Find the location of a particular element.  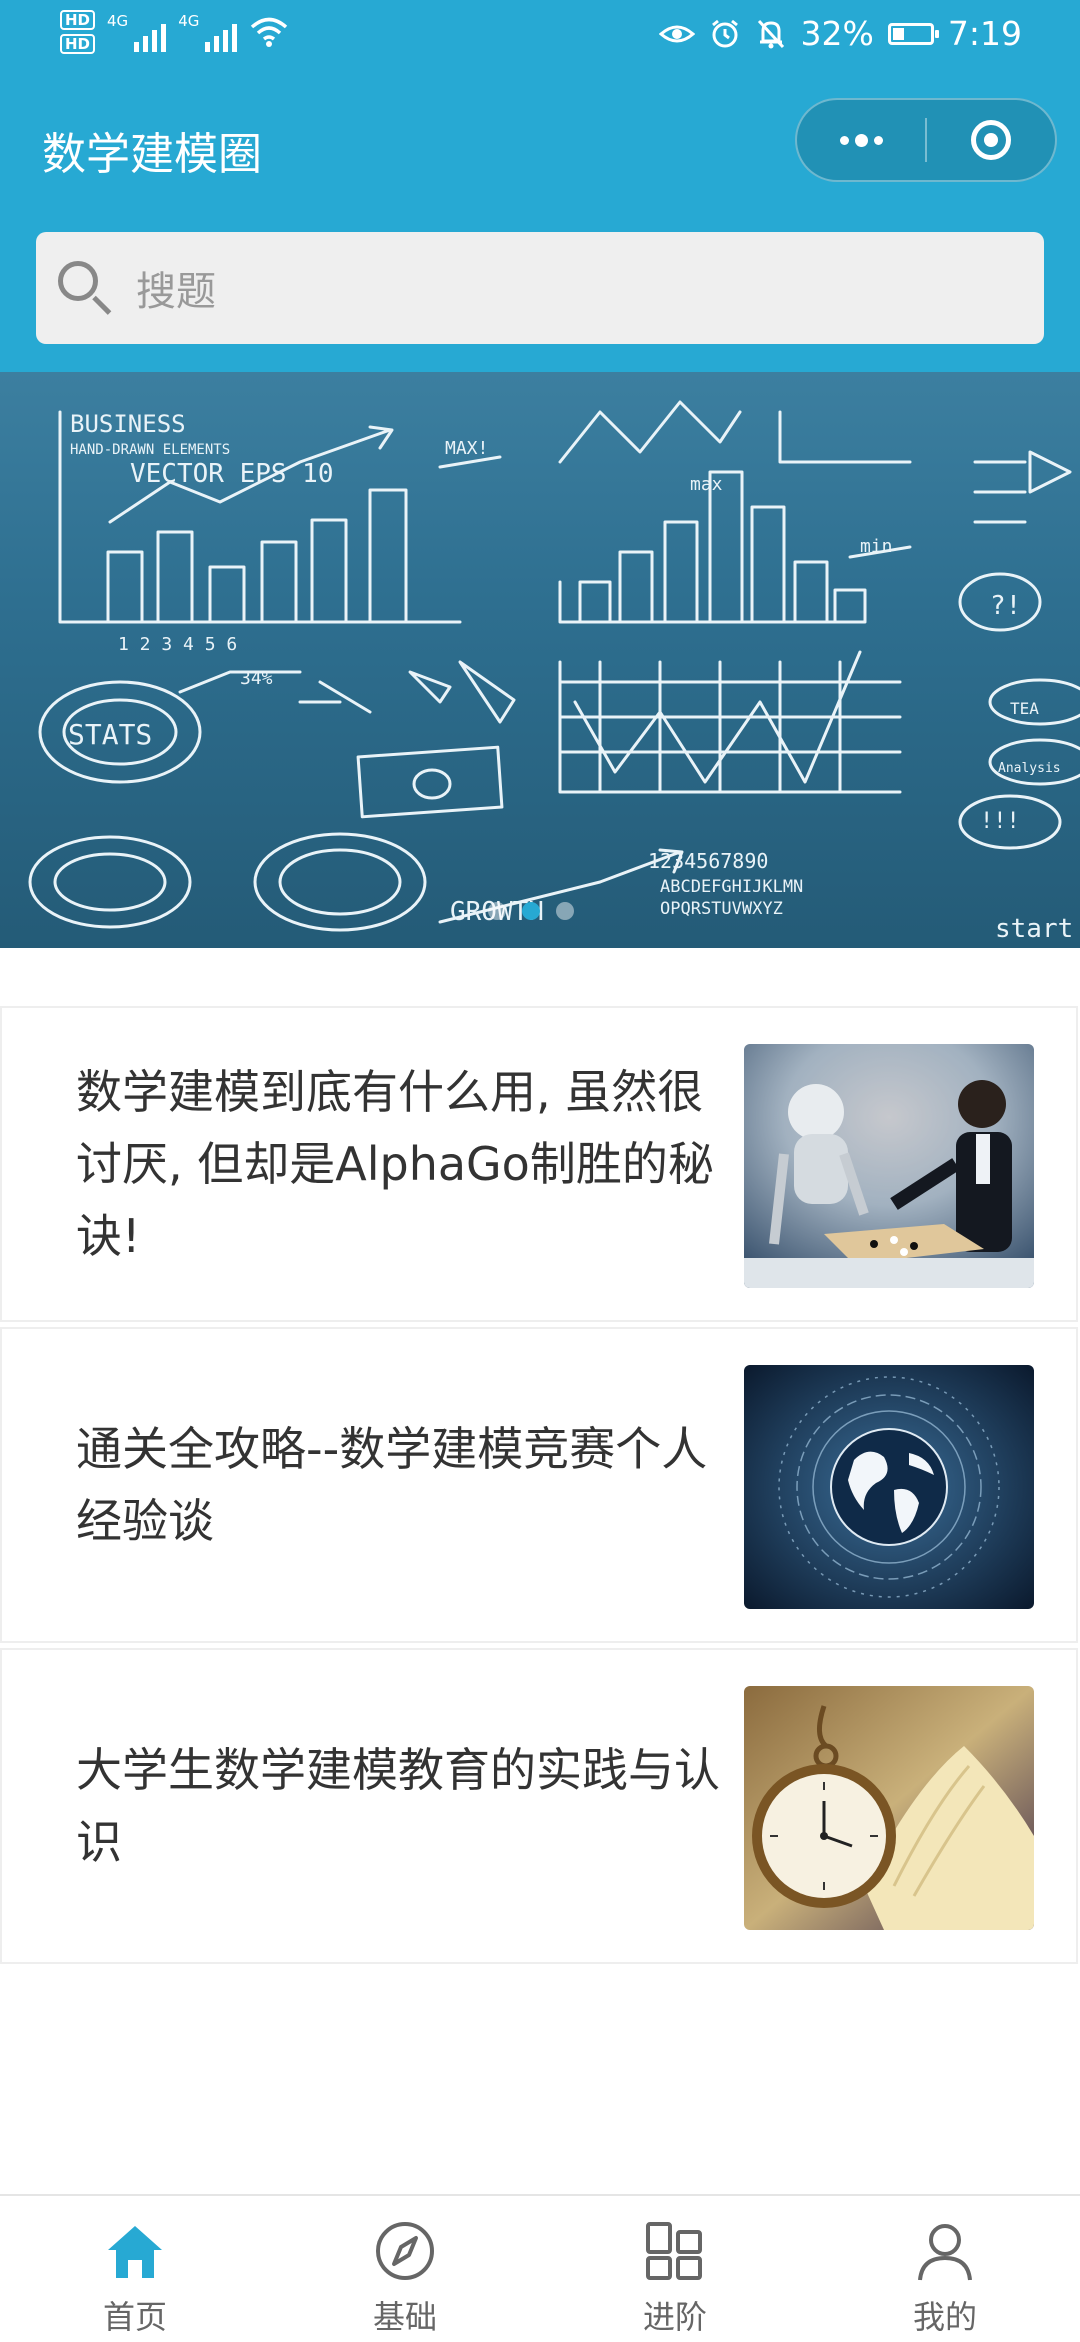

article-card: 大学生数学建模教育的实践与认识 is located at coordinates (539, 1806).